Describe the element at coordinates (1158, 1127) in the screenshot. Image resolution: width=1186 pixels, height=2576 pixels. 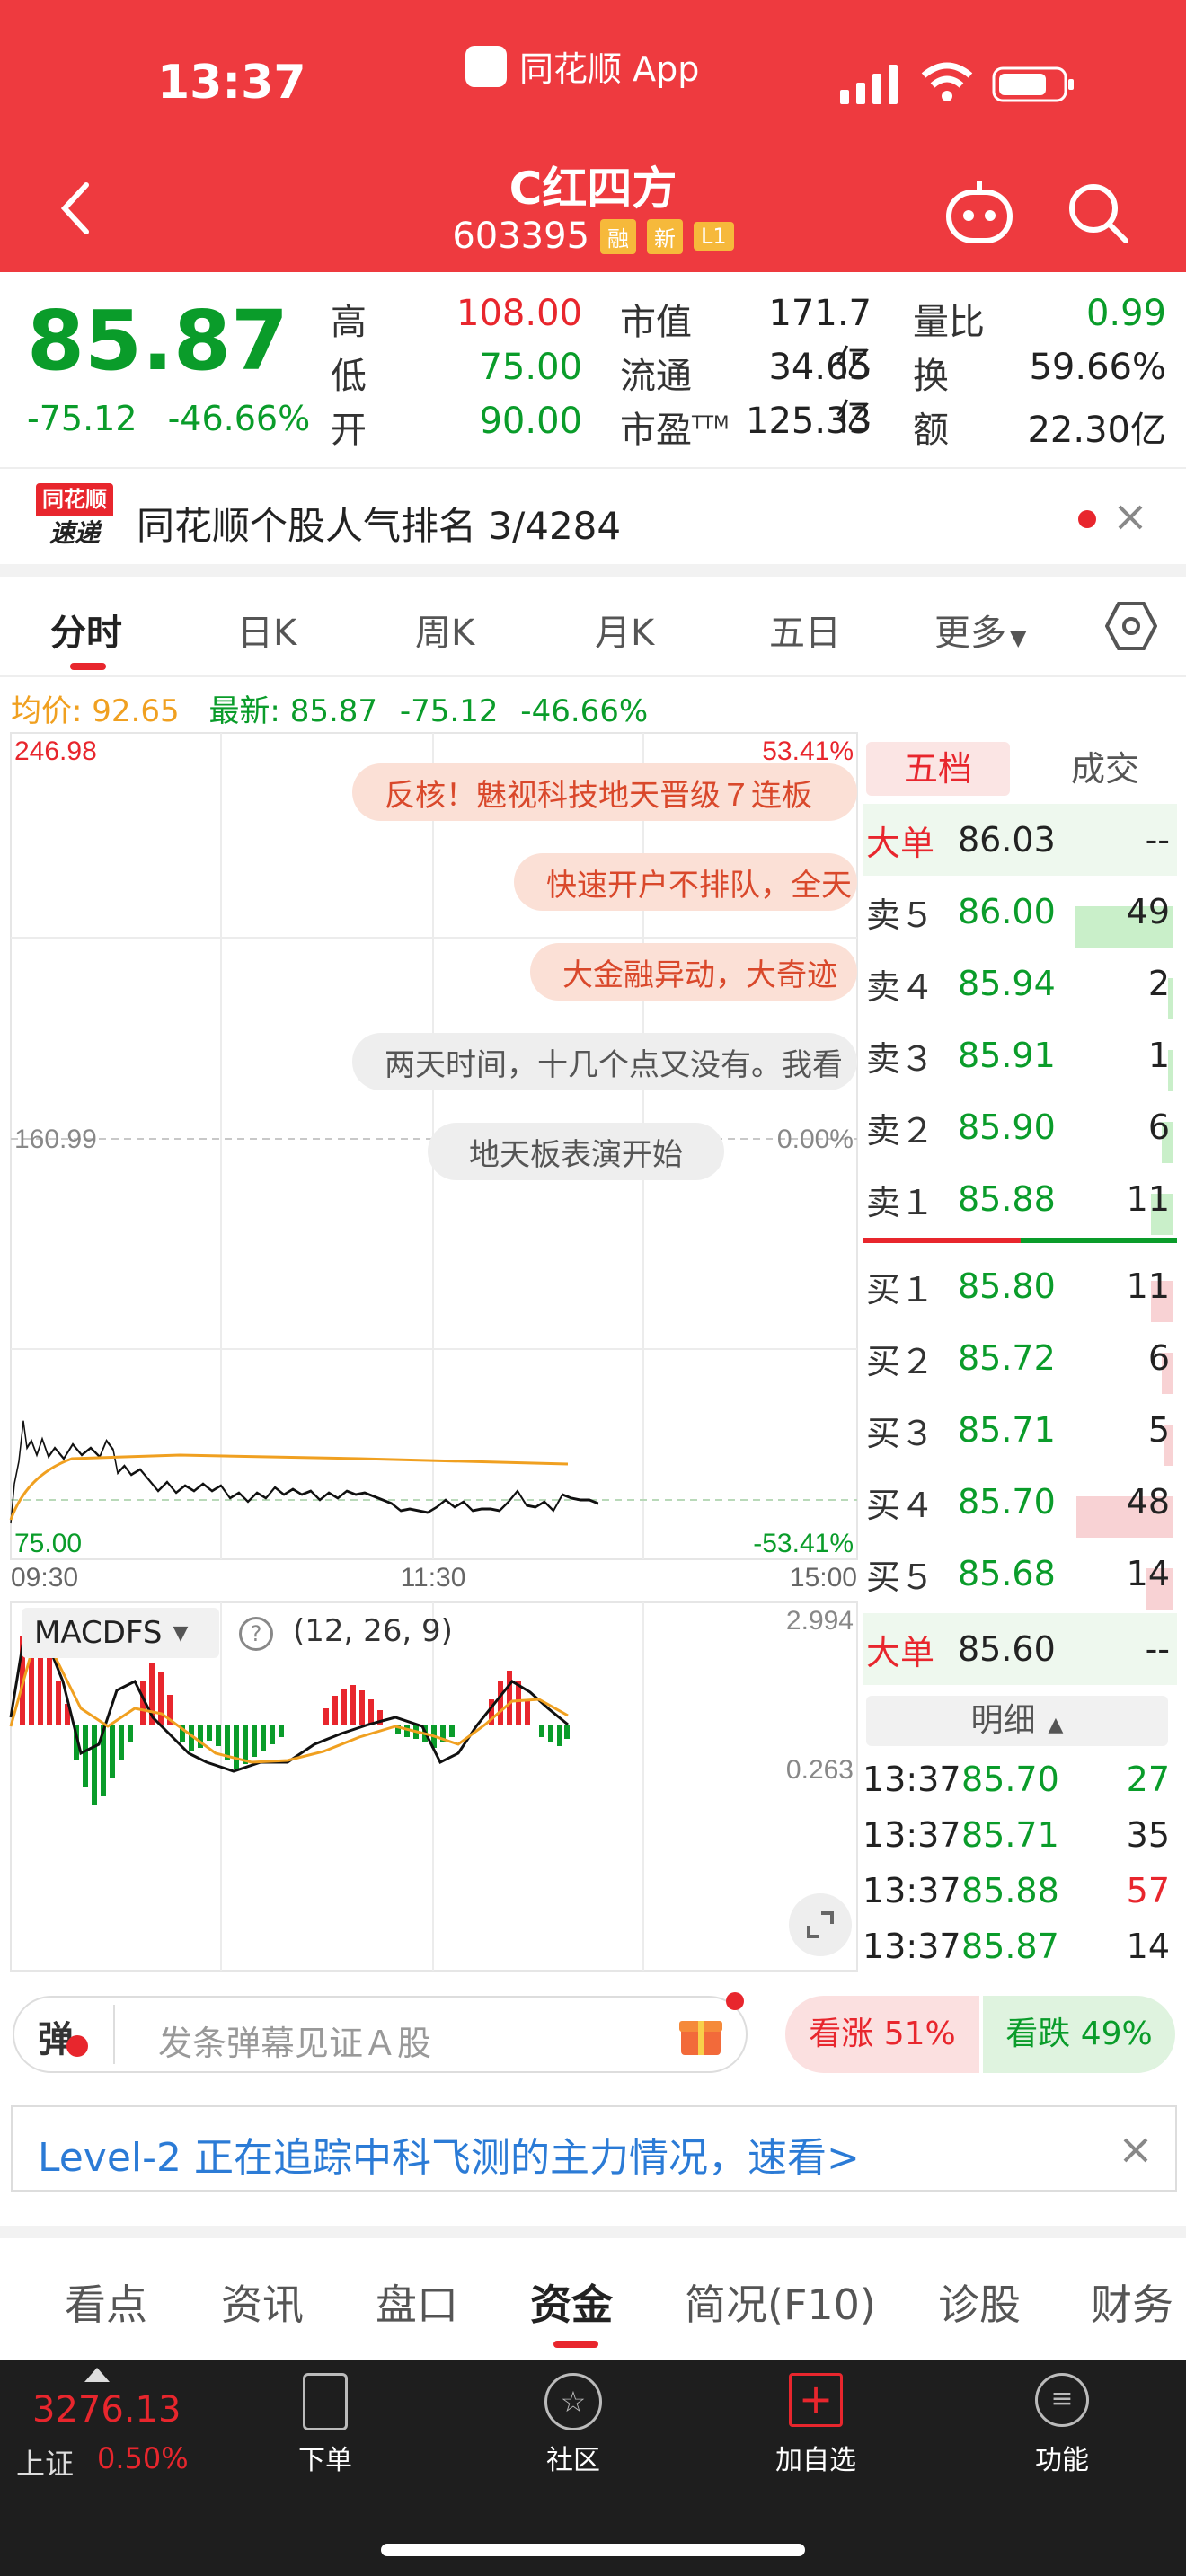
I see `sell-level-vol: 6` at that location.